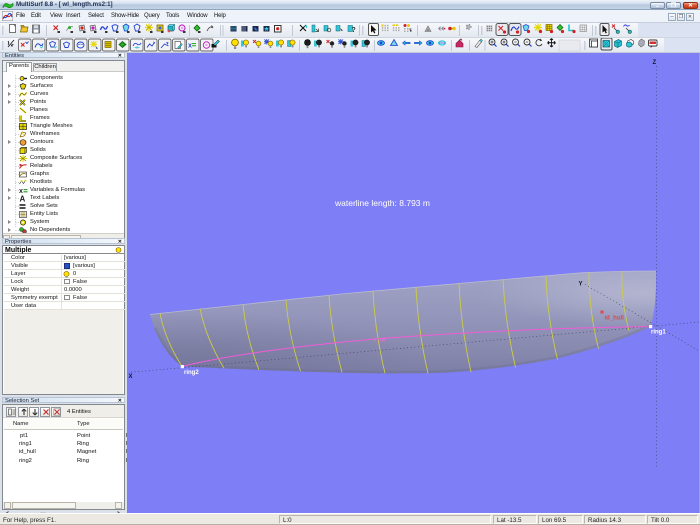 The image size is (700, 525). What do you see at coordinates (23, 198) in the screenshot?
I see `svg-text: A` at bounding box center [23, 198].